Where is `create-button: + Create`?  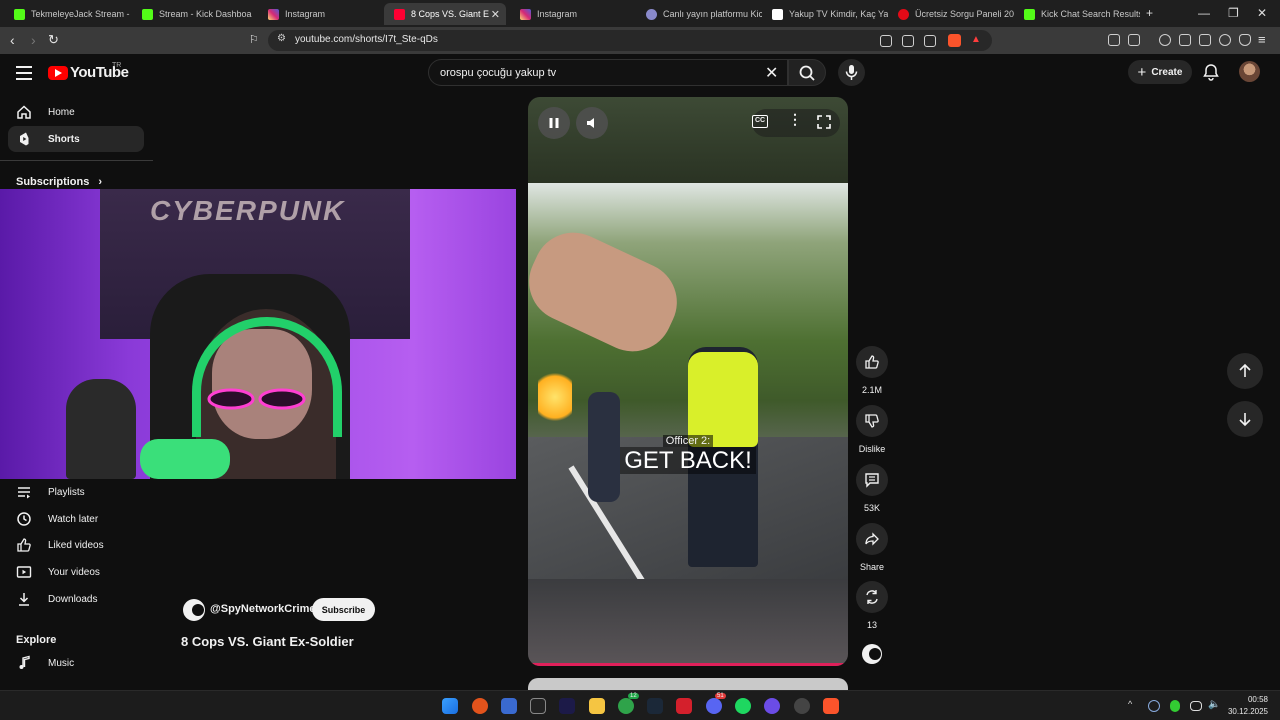
create-button: + Create is located at coordinates (1160, 72).